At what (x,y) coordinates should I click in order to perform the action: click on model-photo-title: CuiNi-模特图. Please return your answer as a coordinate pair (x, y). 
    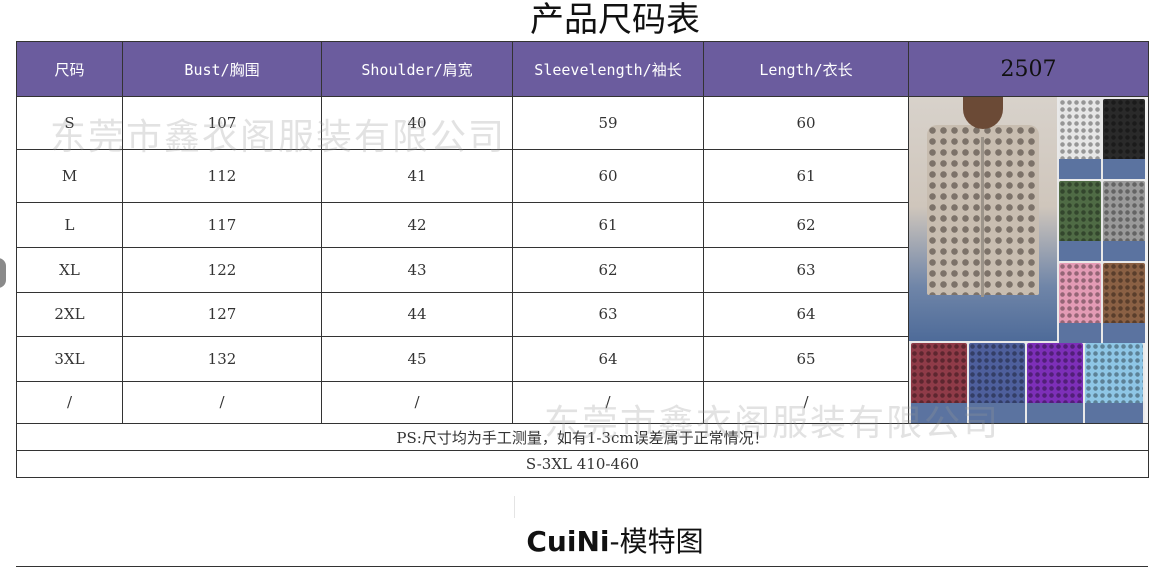
    Looking at the image, I should click on (583, 542).